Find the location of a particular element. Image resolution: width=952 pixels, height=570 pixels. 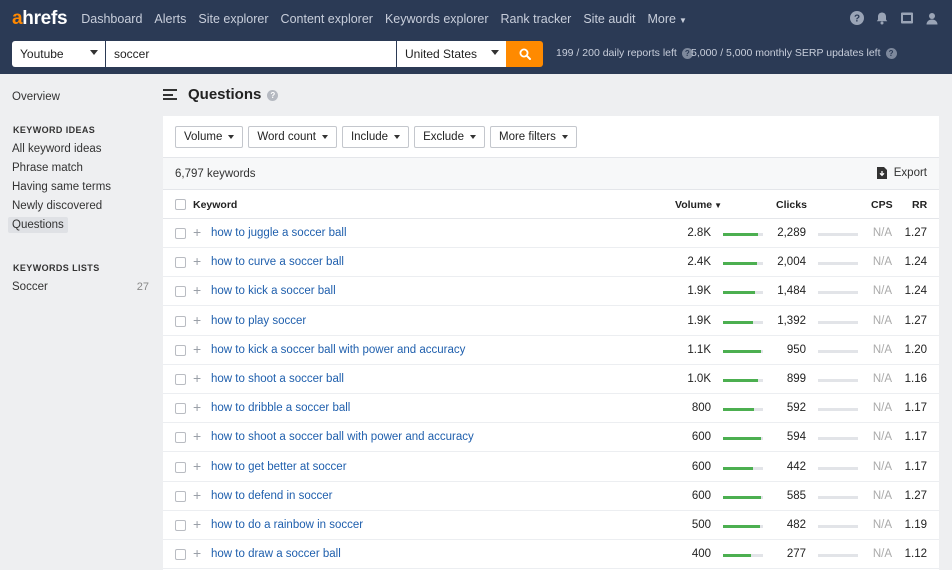

filter-word-count-button: Word count is located at coordinates (292, 137).